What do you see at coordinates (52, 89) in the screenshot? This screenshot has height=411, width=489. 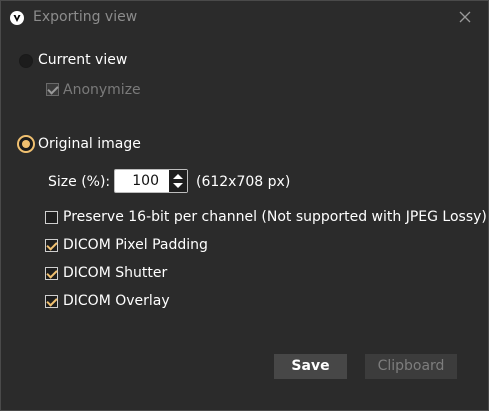 I see `anonymize-checkbox` at bounding box center [52, 89].